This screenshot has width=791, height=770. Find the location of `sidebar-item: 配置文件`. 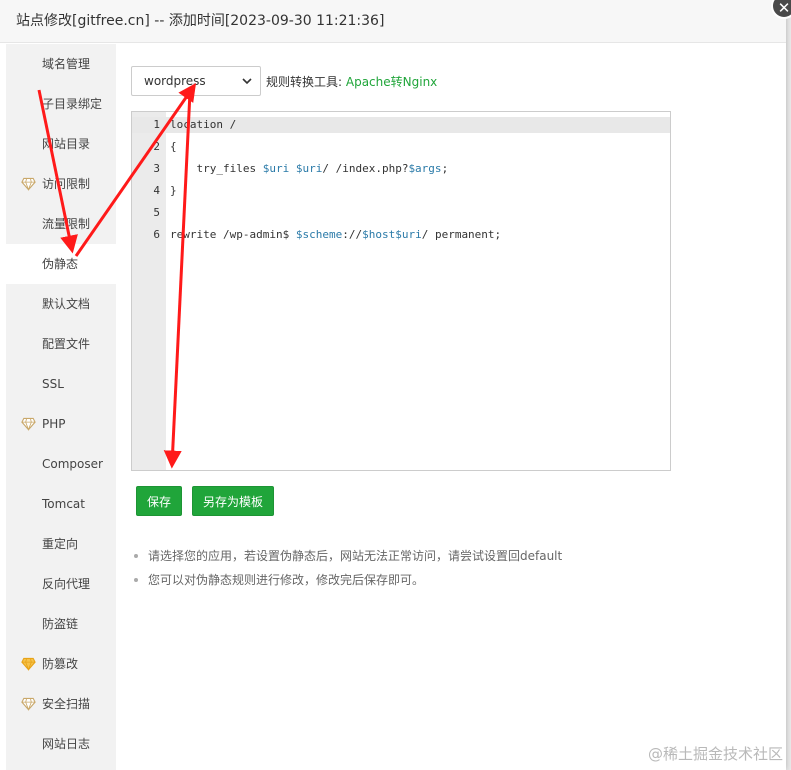

sidebar-item: 配置文件 is located at coordinates (61, 344).